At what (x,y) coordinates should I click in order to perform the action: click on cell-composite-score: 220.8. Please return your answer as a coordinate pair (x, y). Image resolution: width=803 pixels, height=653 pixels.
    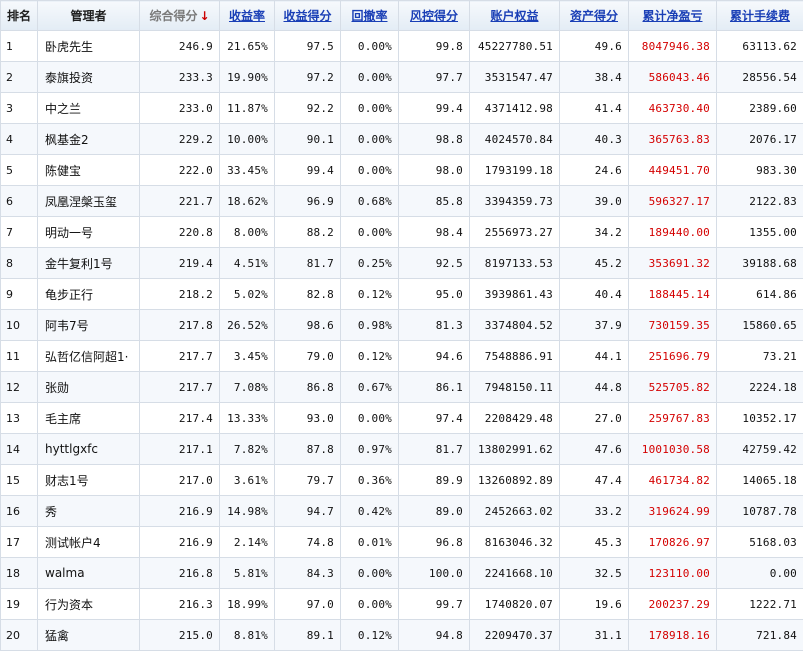
    Looking at the image, I should click on (179, 232).